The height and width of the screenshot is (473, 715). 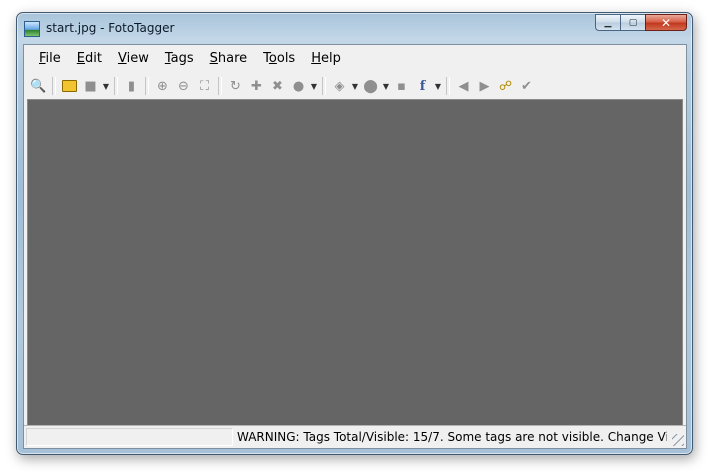 I want to click on tag-shape-button: ●, so click(x=298, y=86).